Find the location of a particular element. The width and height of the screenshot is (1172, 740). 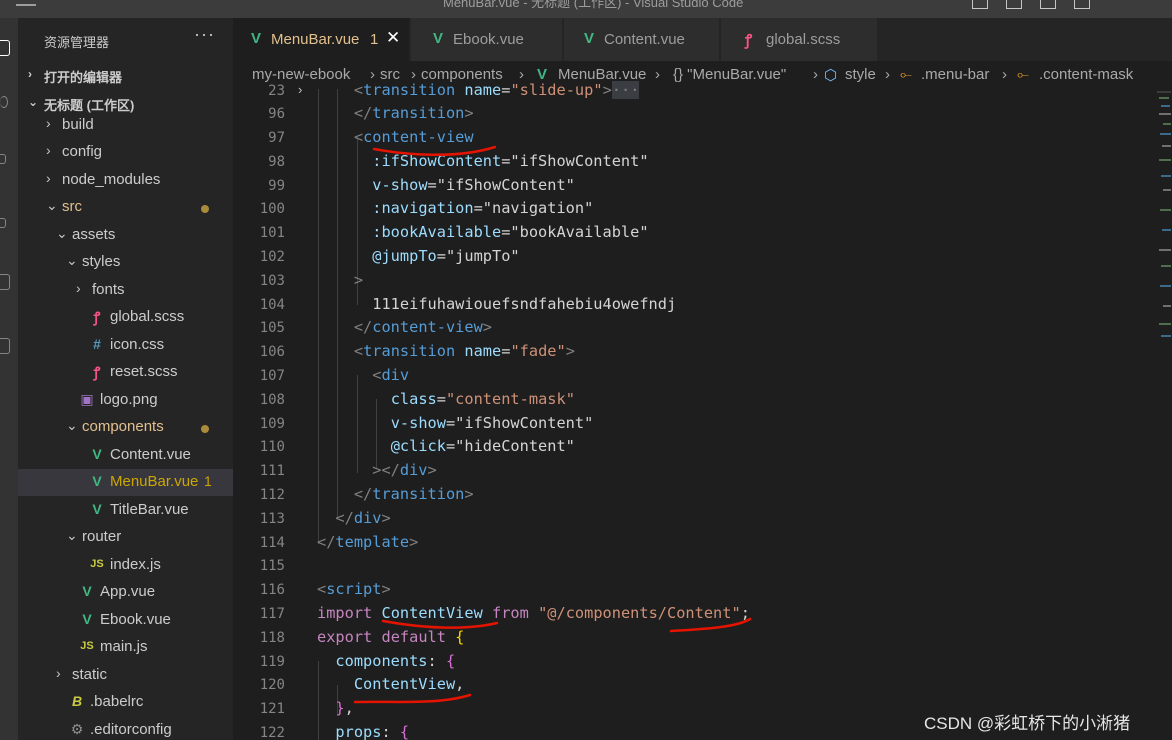

gear-file-icon: ⚙ is located at coordinates (77, 729).